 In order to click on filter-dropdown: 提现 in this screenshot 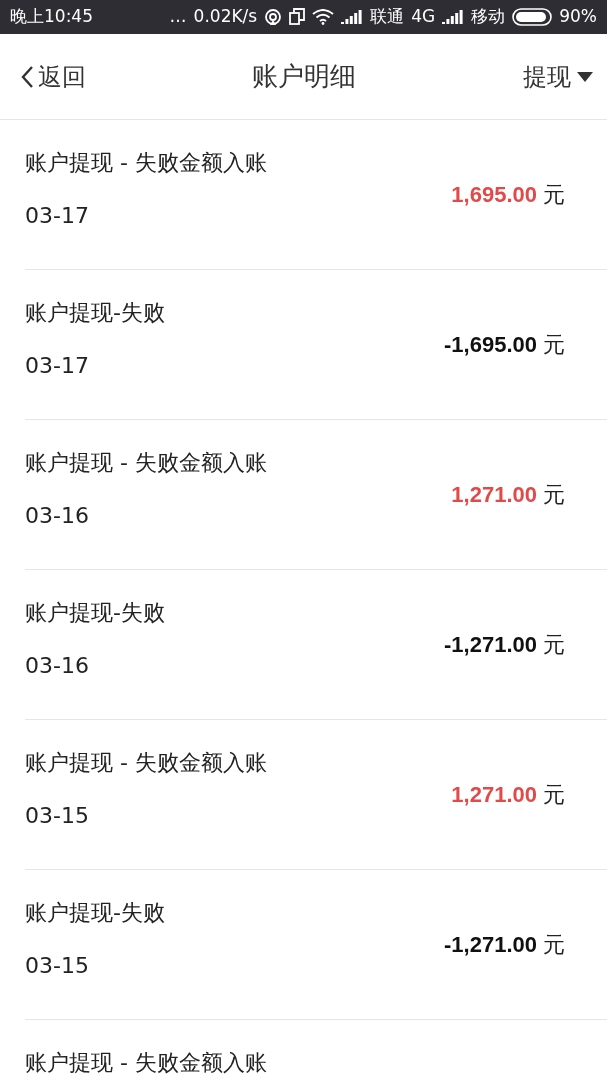, I will do `click(558, 76)`.